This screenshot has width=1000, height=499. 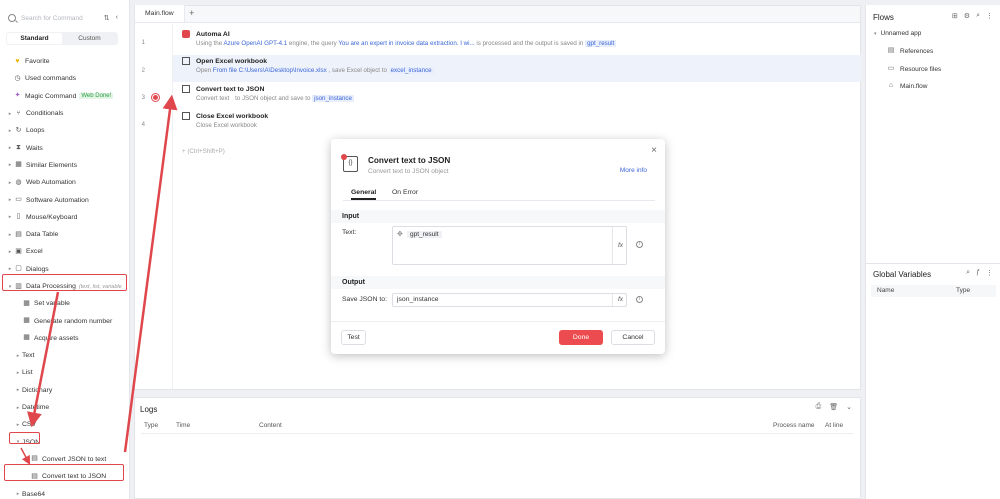 I want to click on annotation-arrows, so click(x=99, y=279).